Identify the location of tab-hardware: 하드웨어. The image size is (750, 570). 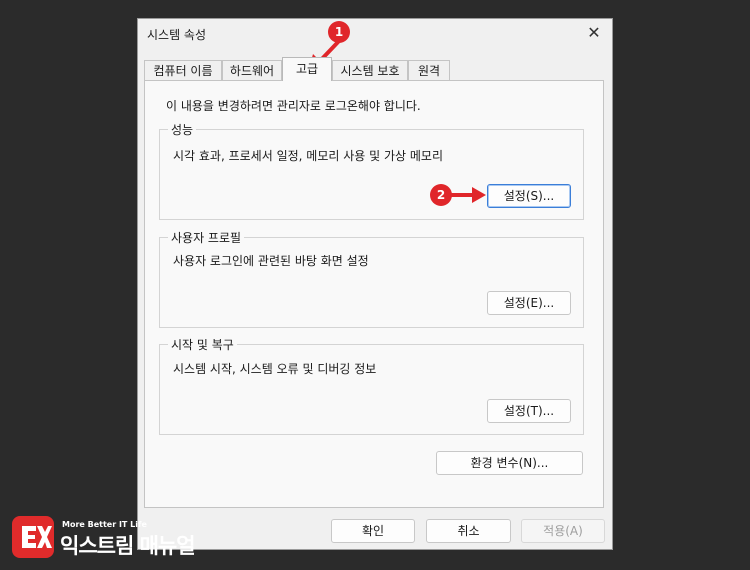
(252, 70).